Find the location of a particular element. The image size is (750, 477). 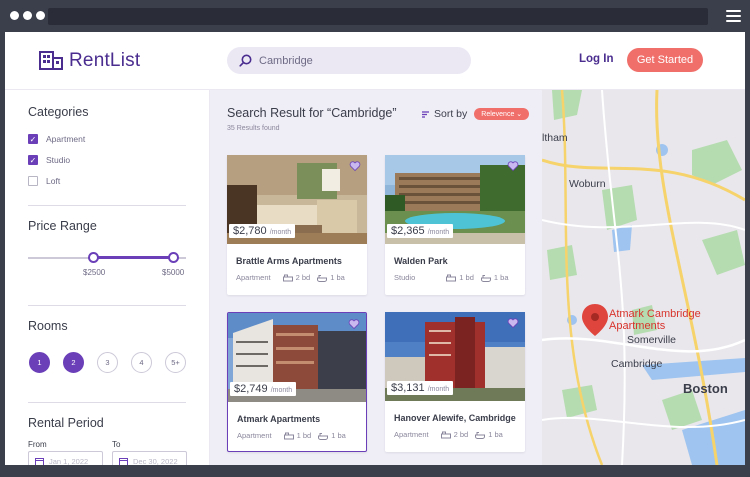

results-title: Search Result for “Cambridge” is located at coordinates (312, 113).